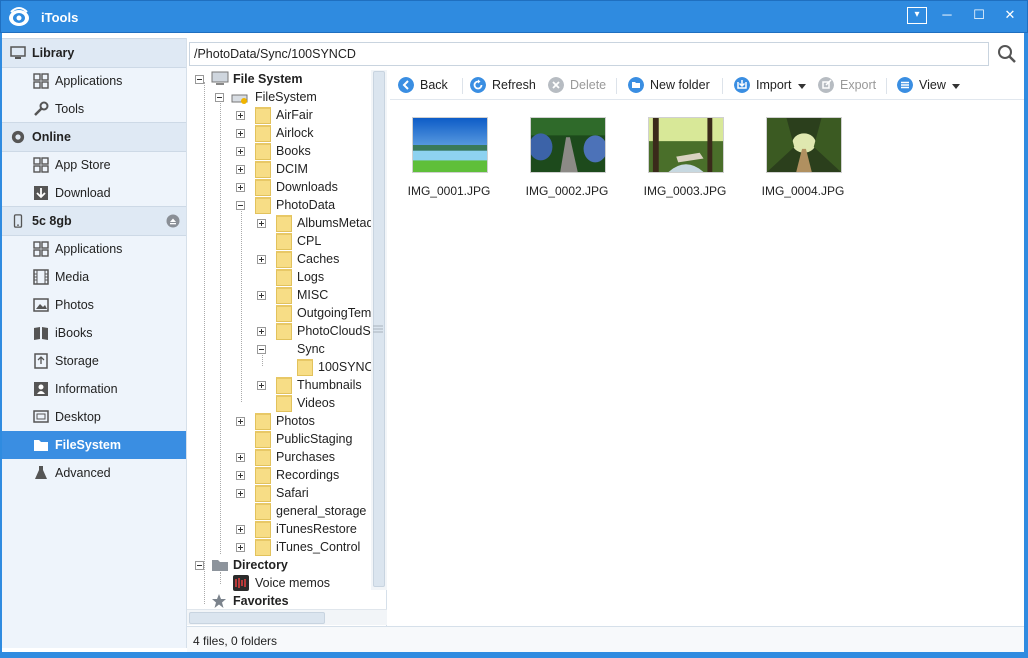 This screenshot has width=1028, height=658. Describe the element at coordinates (173, 221) in the screenshot. I see `eject-icon` at that location.